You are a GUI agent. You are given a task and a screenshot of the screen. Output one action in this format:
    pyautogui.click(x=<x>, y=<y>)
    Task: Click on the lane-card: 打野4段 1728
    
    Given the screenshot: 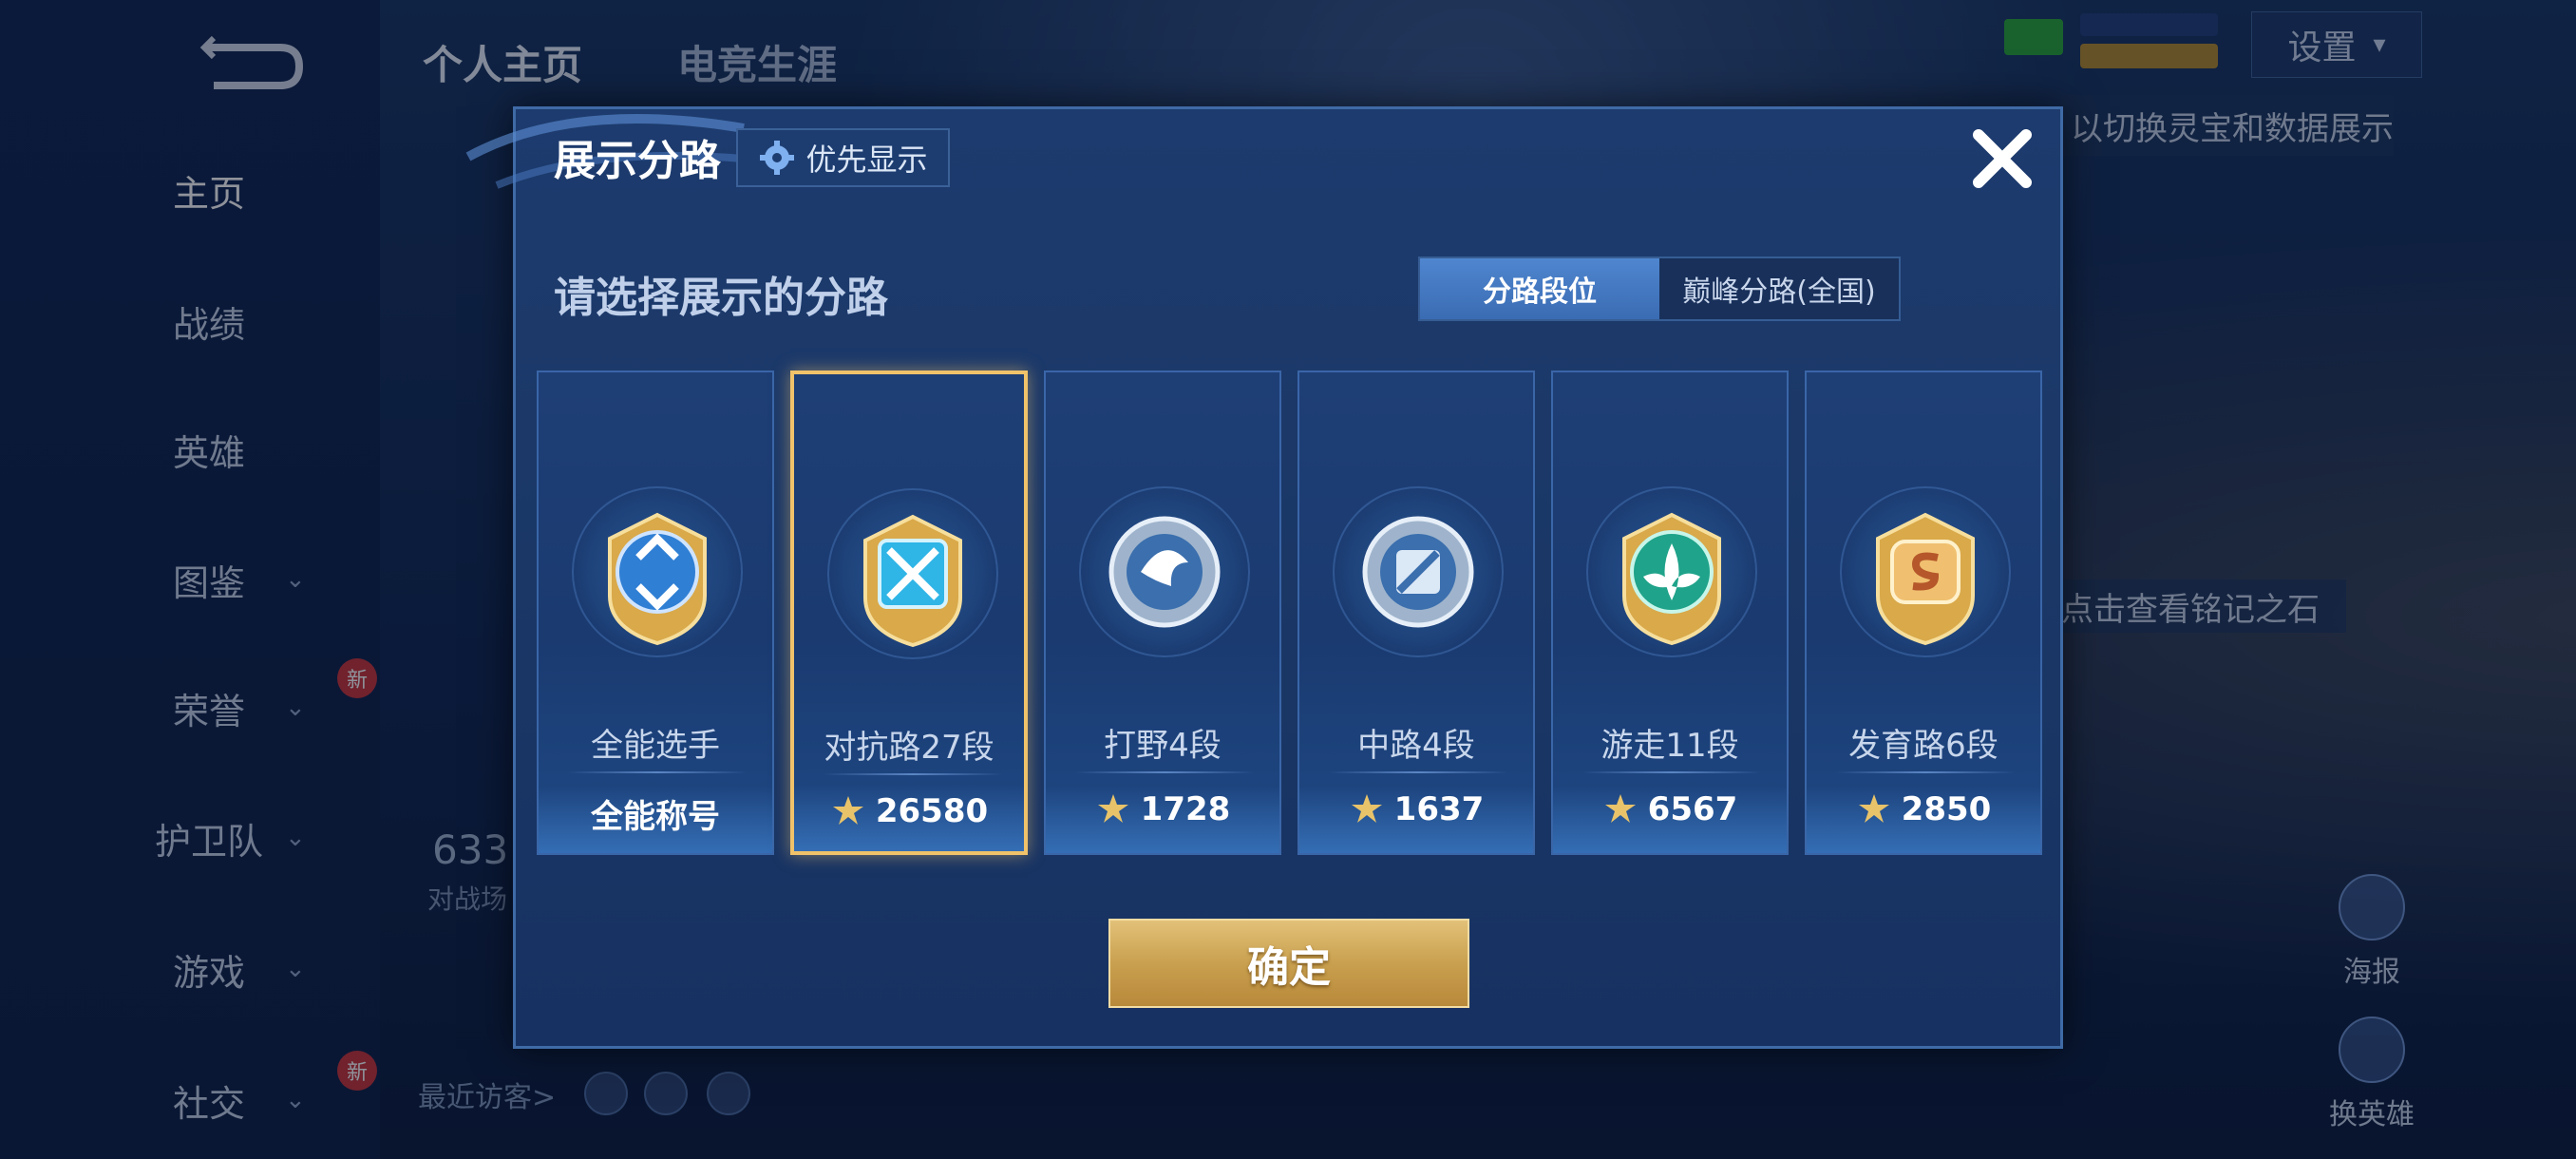 What is the action you would take?
    pyautogui.click(x=1162, y=612)
    